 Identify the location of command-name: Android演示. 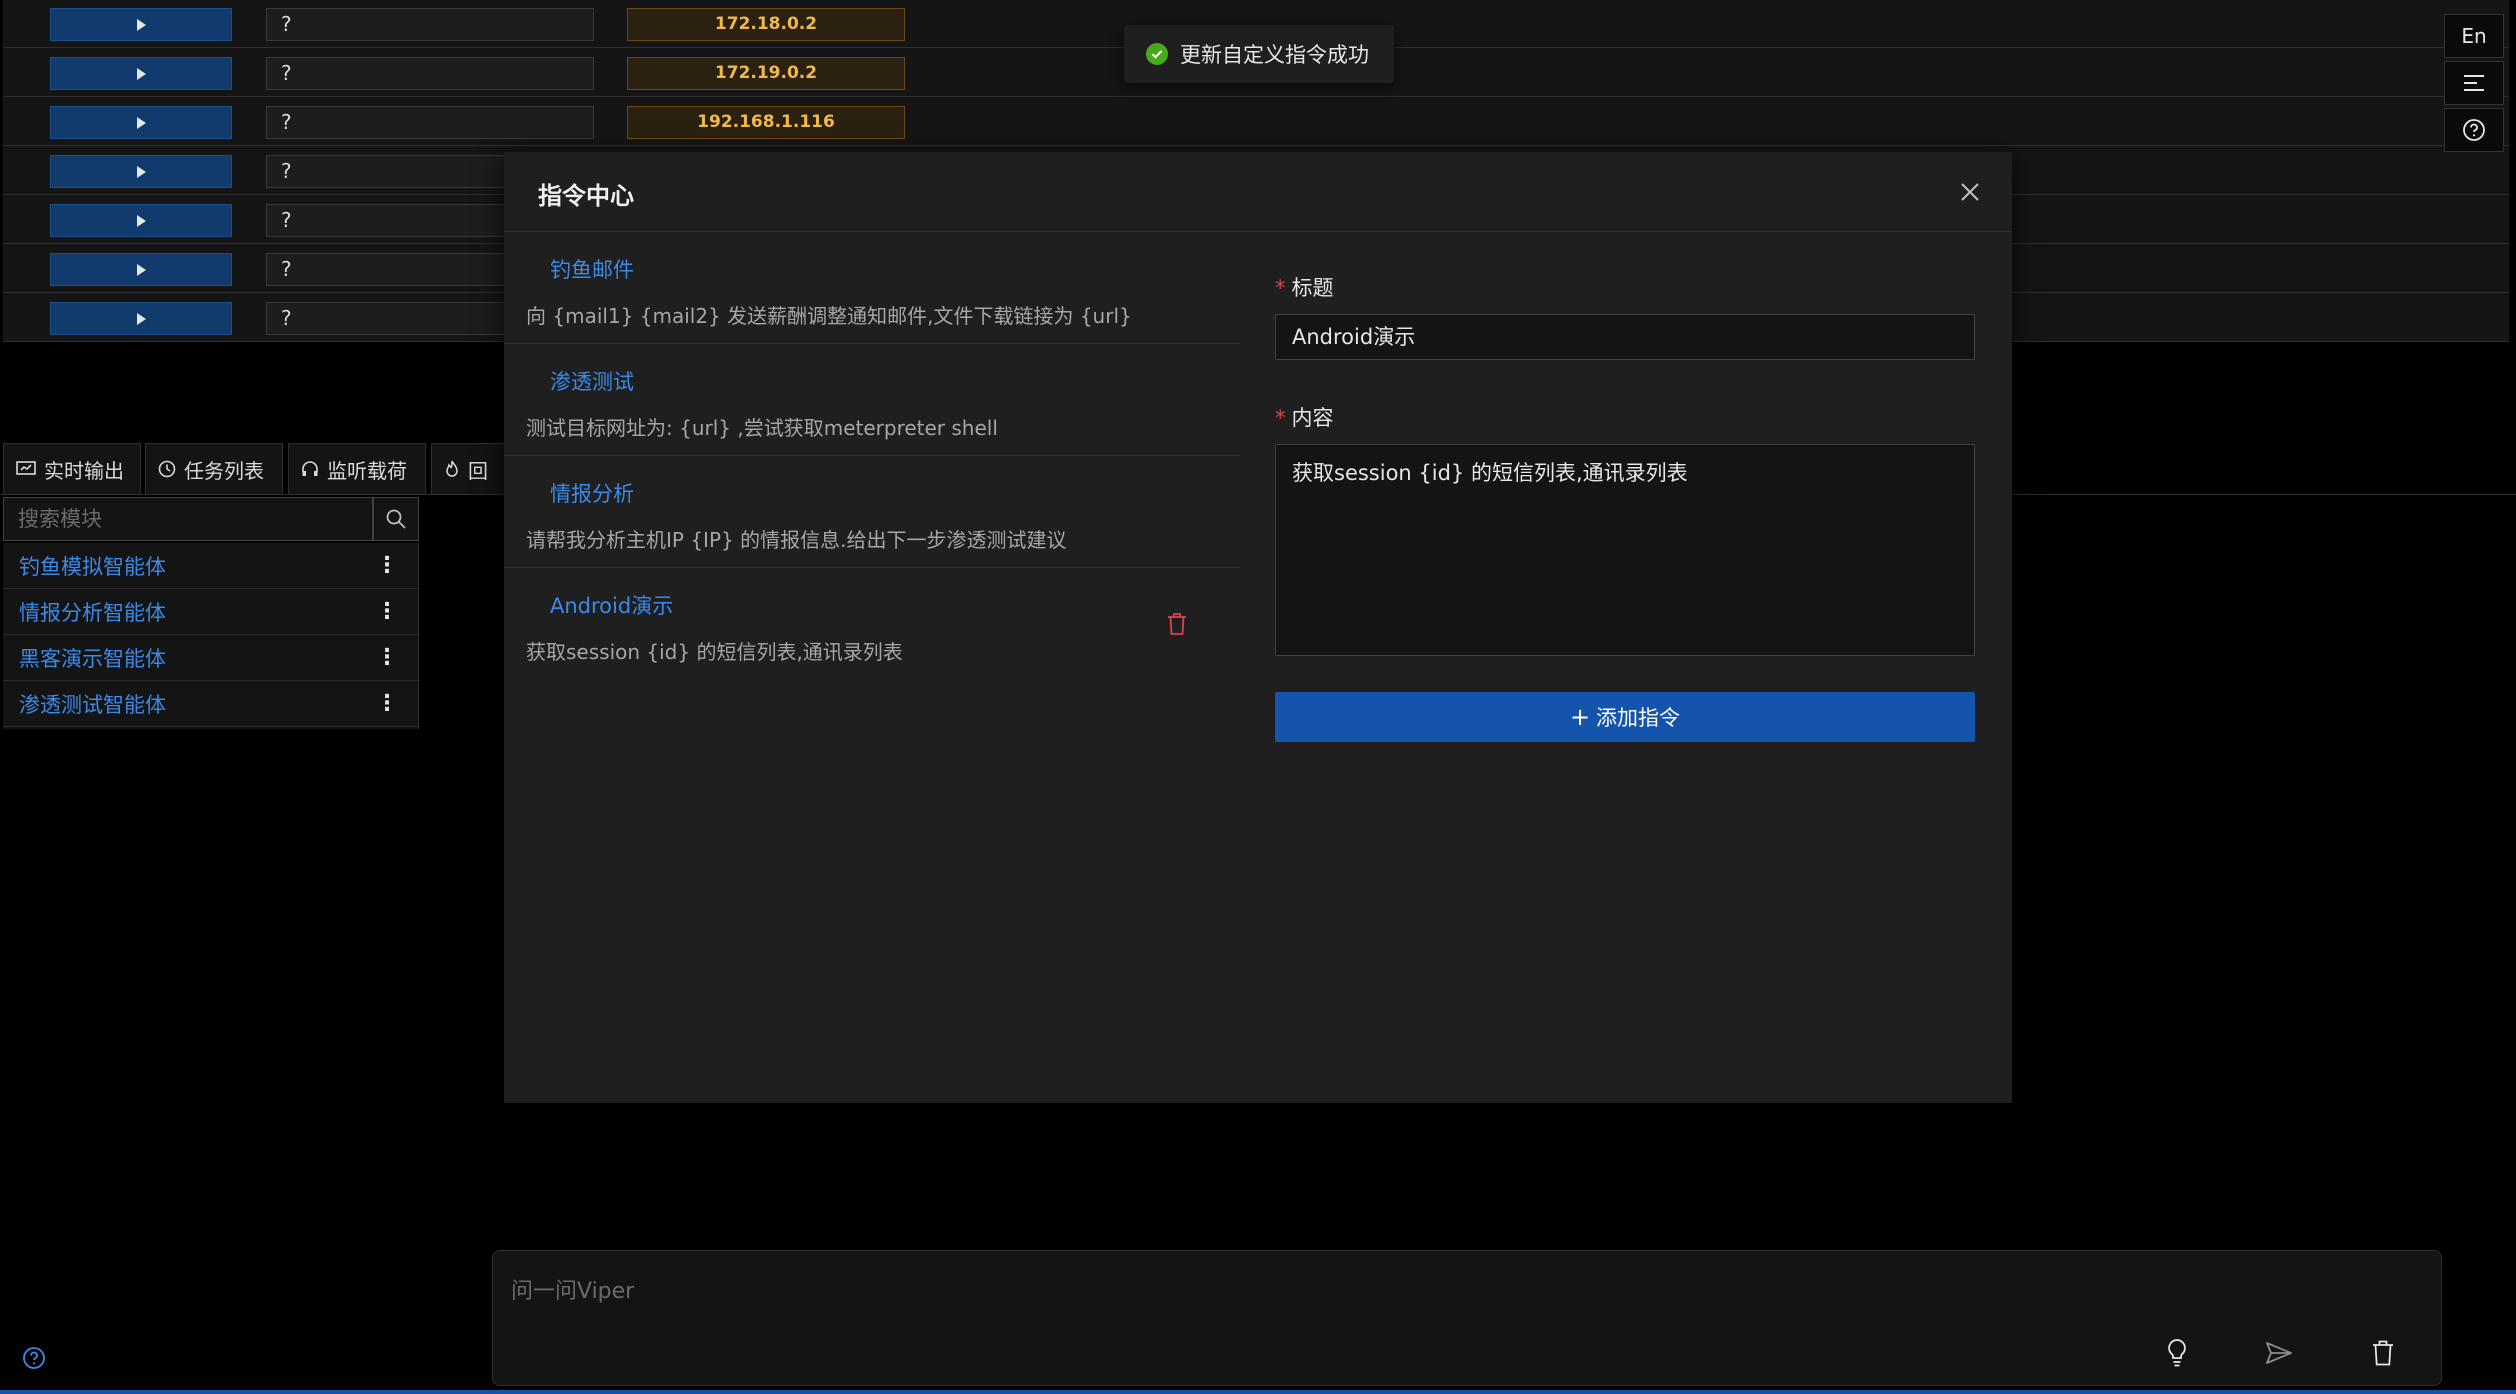
(611, 605).